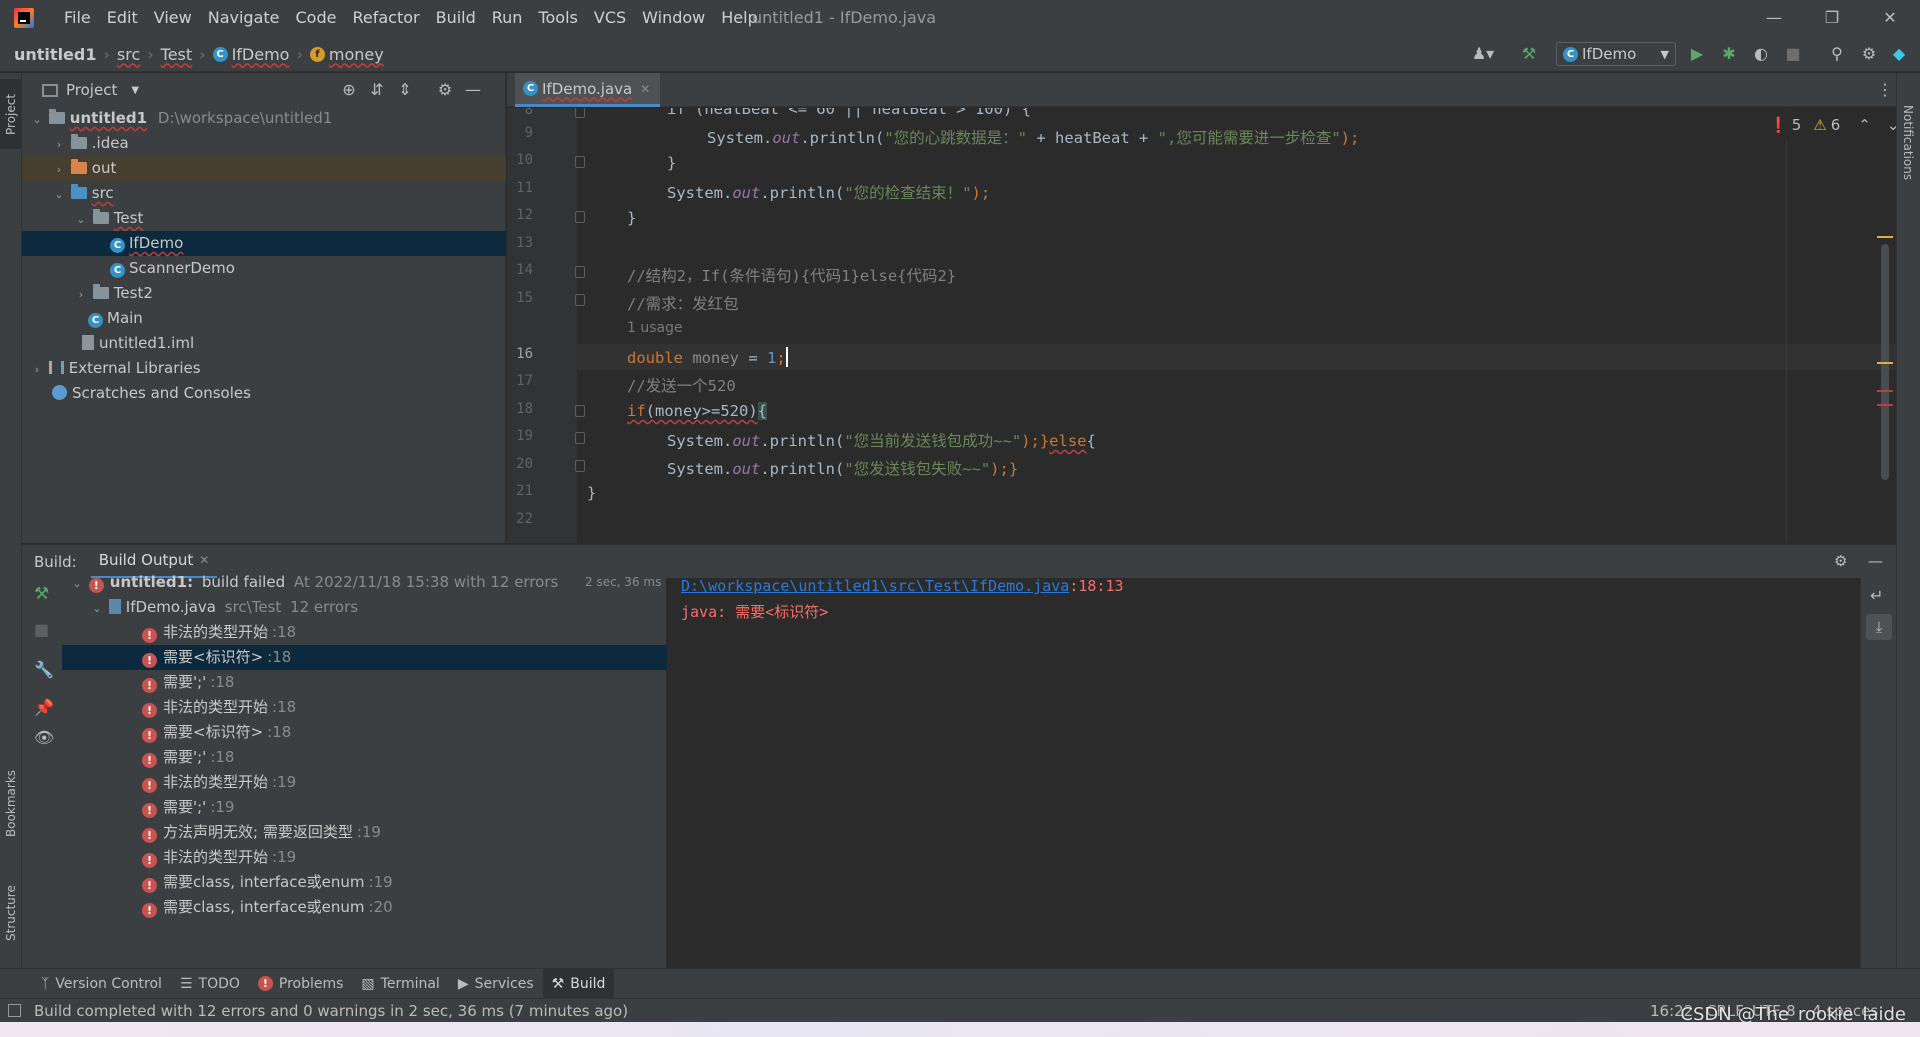 The width and height of the screenshot is (1920, 1037). I want to click on coverage-icon: ◐, so click(1761, 54).